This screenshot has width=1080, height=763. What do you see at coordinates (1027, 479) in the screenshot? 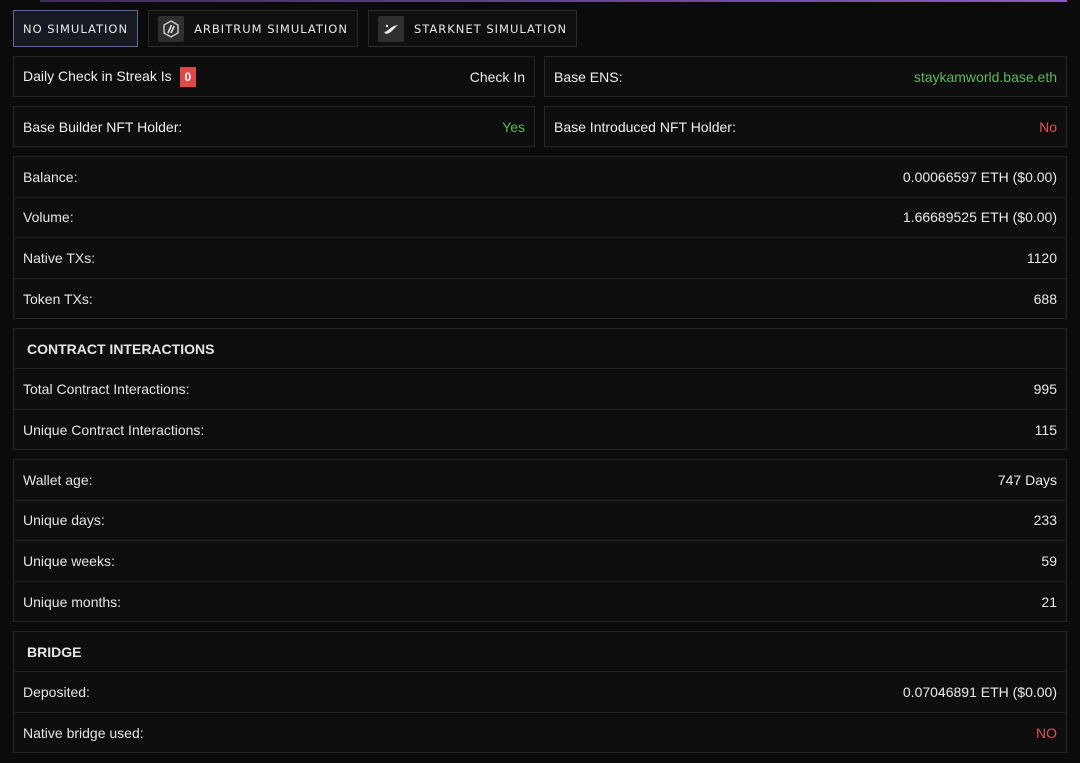
I see `activity-value: 747 Days` at bounding box center [1027, 479].